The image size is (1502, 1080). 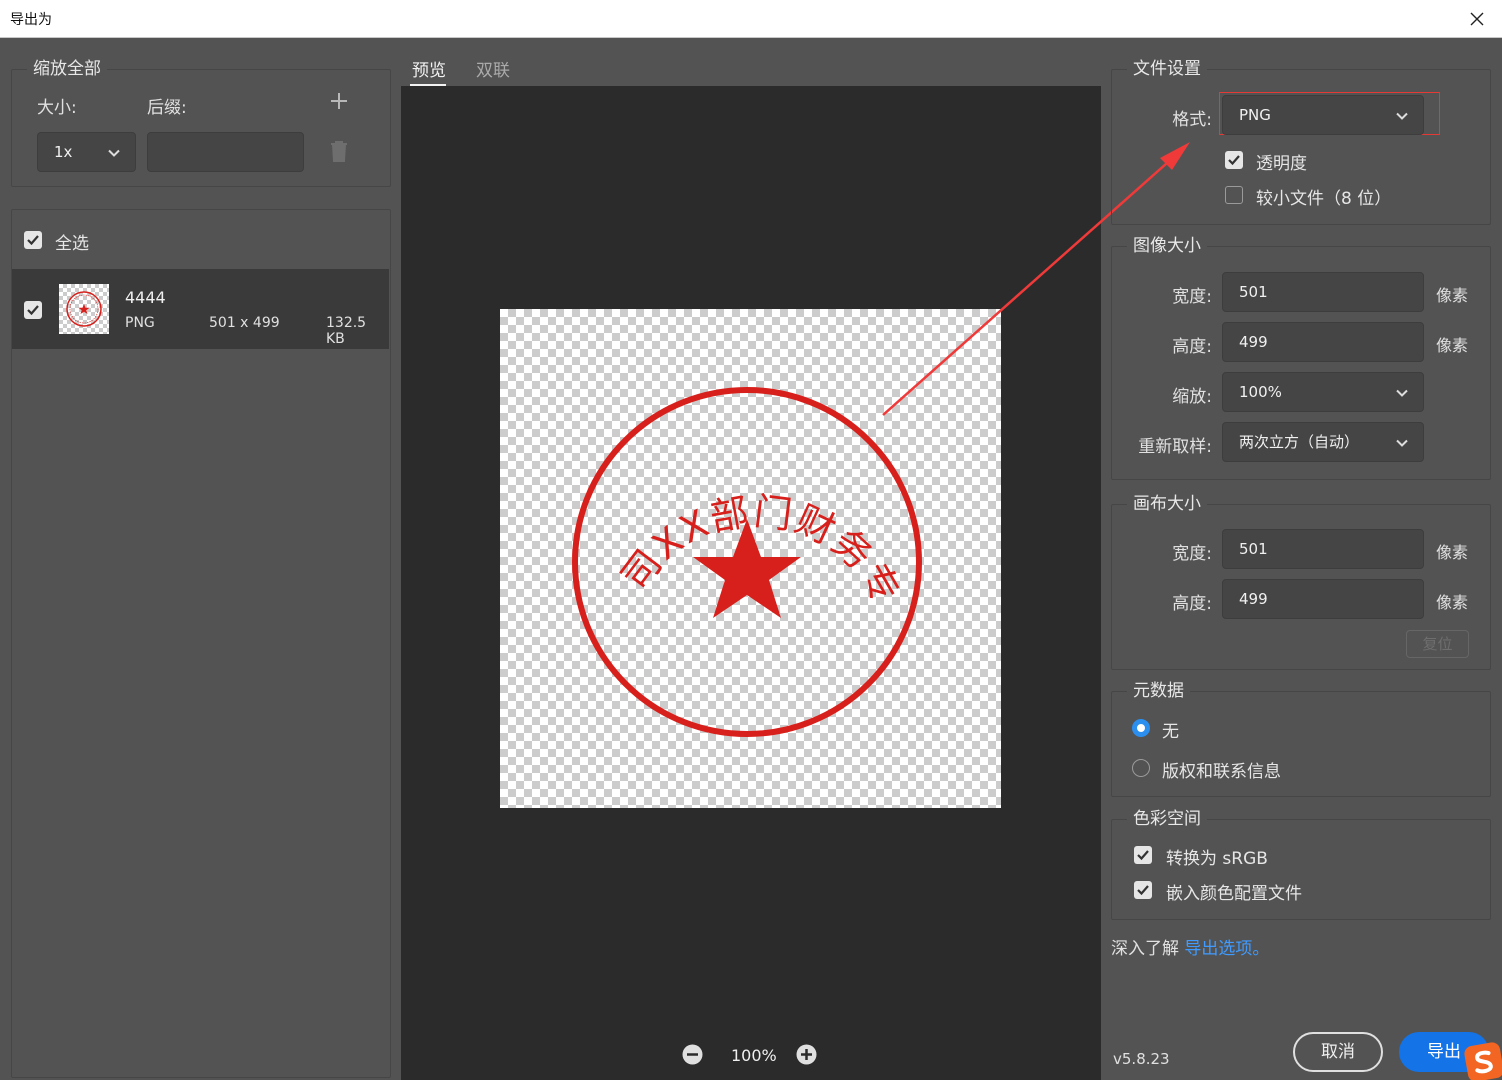 I want to click on scale-label: 缩放:, so click(x=1192, y=397).